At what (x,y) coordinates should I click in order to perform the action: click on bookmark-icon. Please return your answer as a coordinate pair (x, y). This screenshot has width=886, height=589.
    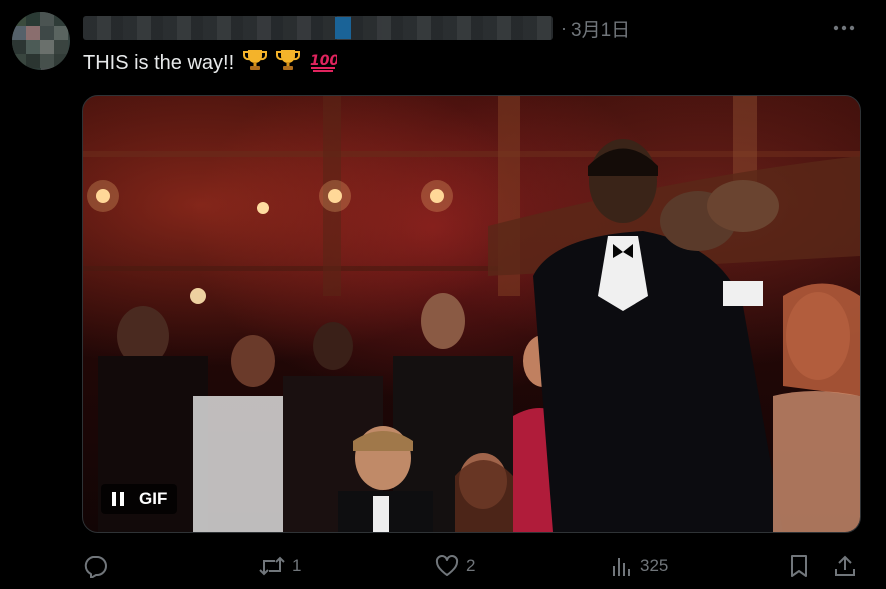
    Looking at the image, I should click on (799, 566).